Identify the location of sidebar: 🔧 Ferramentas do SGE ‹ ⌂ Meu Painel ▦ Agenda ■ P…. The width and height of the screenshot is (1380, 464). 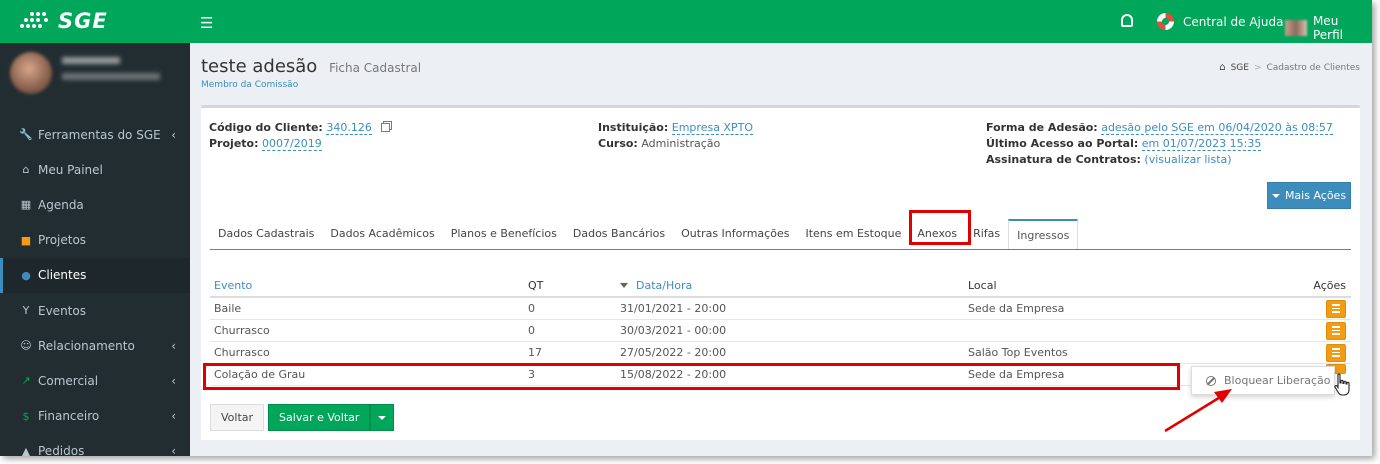
(95, 249).